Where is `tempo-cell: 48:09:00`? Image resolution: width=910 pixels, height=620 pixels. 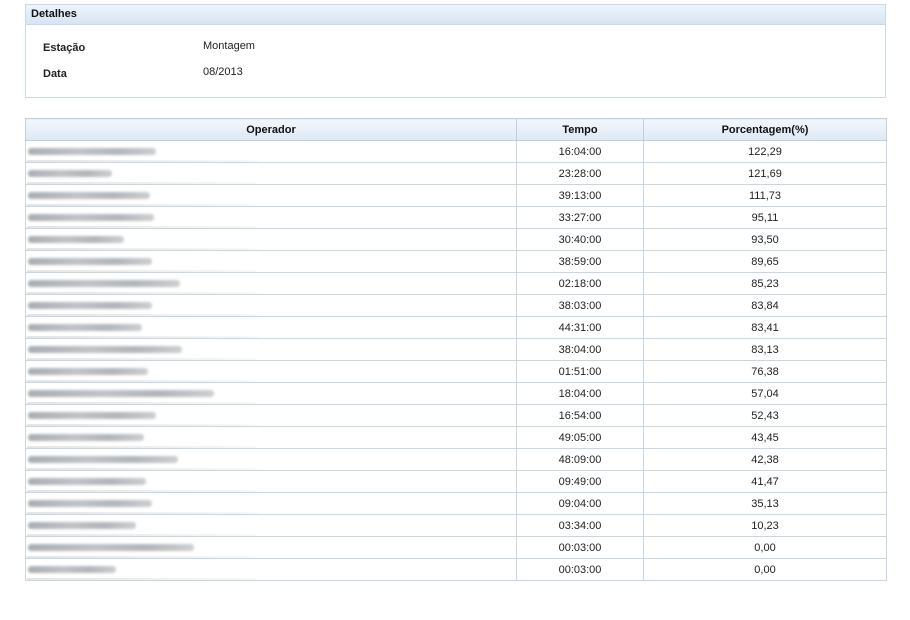
tempo-cell: 48:09:00 is located at coordinates (580, 459).